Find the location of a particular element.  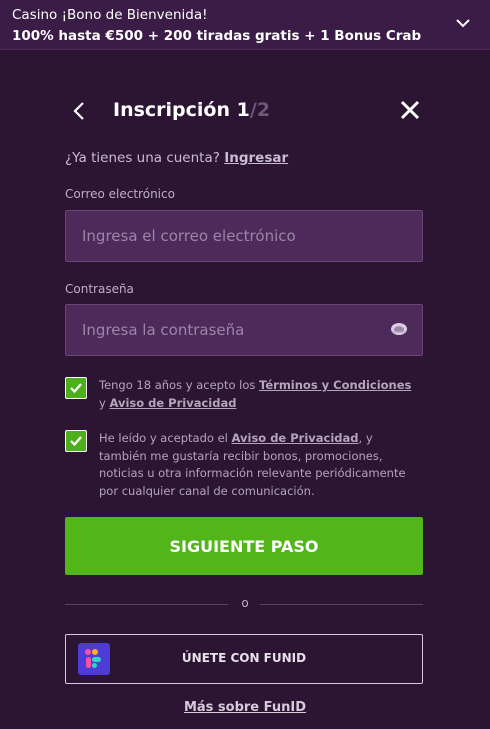

age-consent-conjunction: y is located at coordinates (102, 402).